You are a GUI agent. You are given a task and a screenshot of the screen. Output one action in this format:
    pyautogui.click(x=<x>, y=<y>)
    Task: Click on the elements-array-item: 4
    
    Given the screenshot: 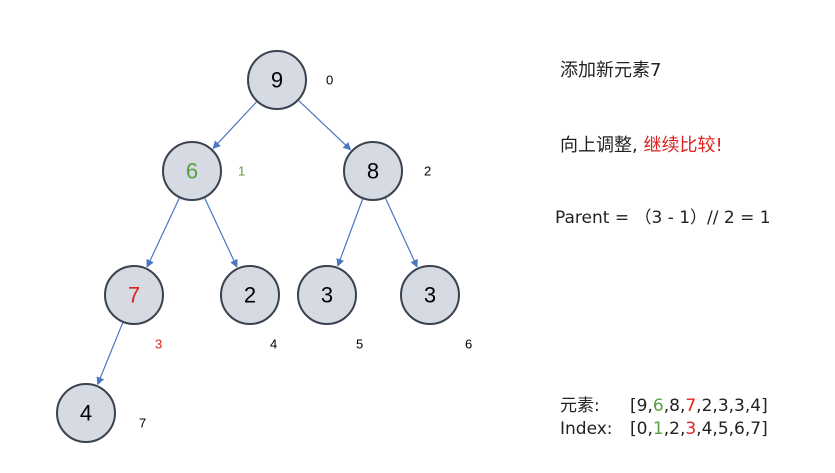 What is the action you would take?
    pyautogui.click(x=756, y=406)
    